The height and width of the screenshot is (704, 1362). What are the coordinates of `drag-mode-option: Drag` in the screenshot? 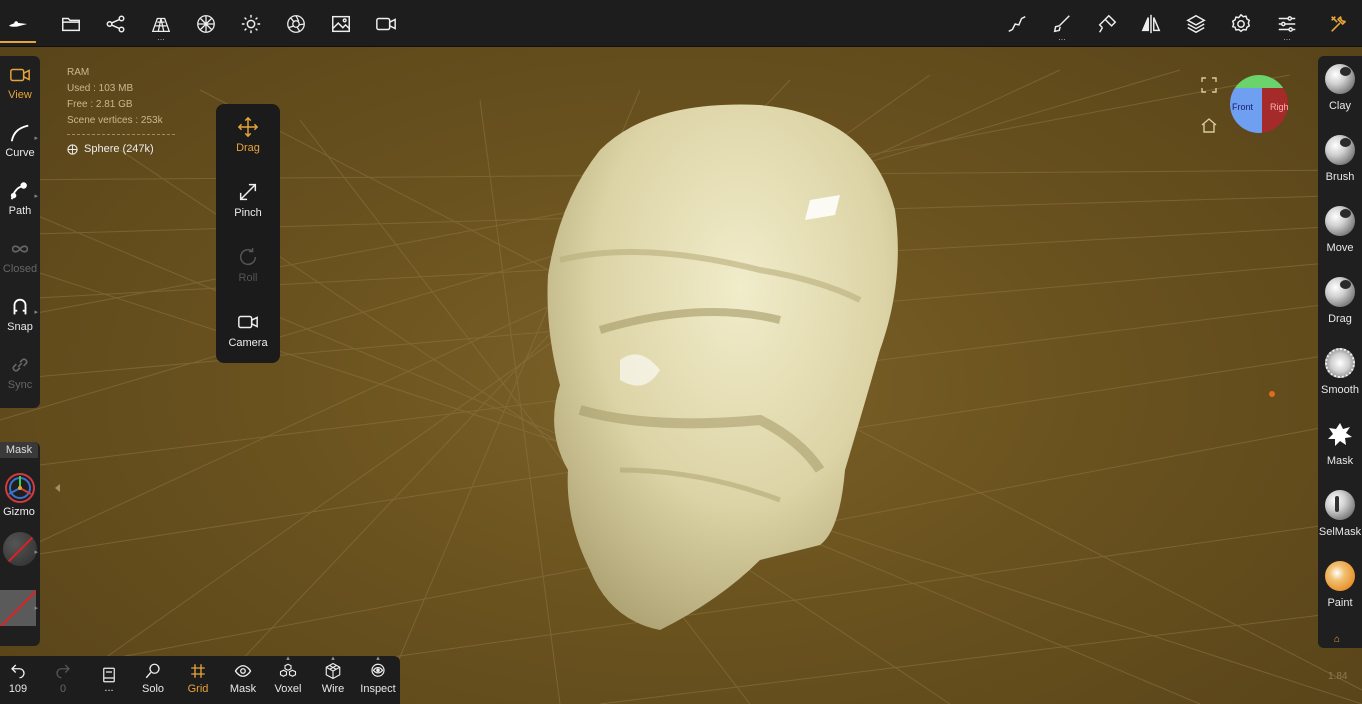 It's located at (248, 135).